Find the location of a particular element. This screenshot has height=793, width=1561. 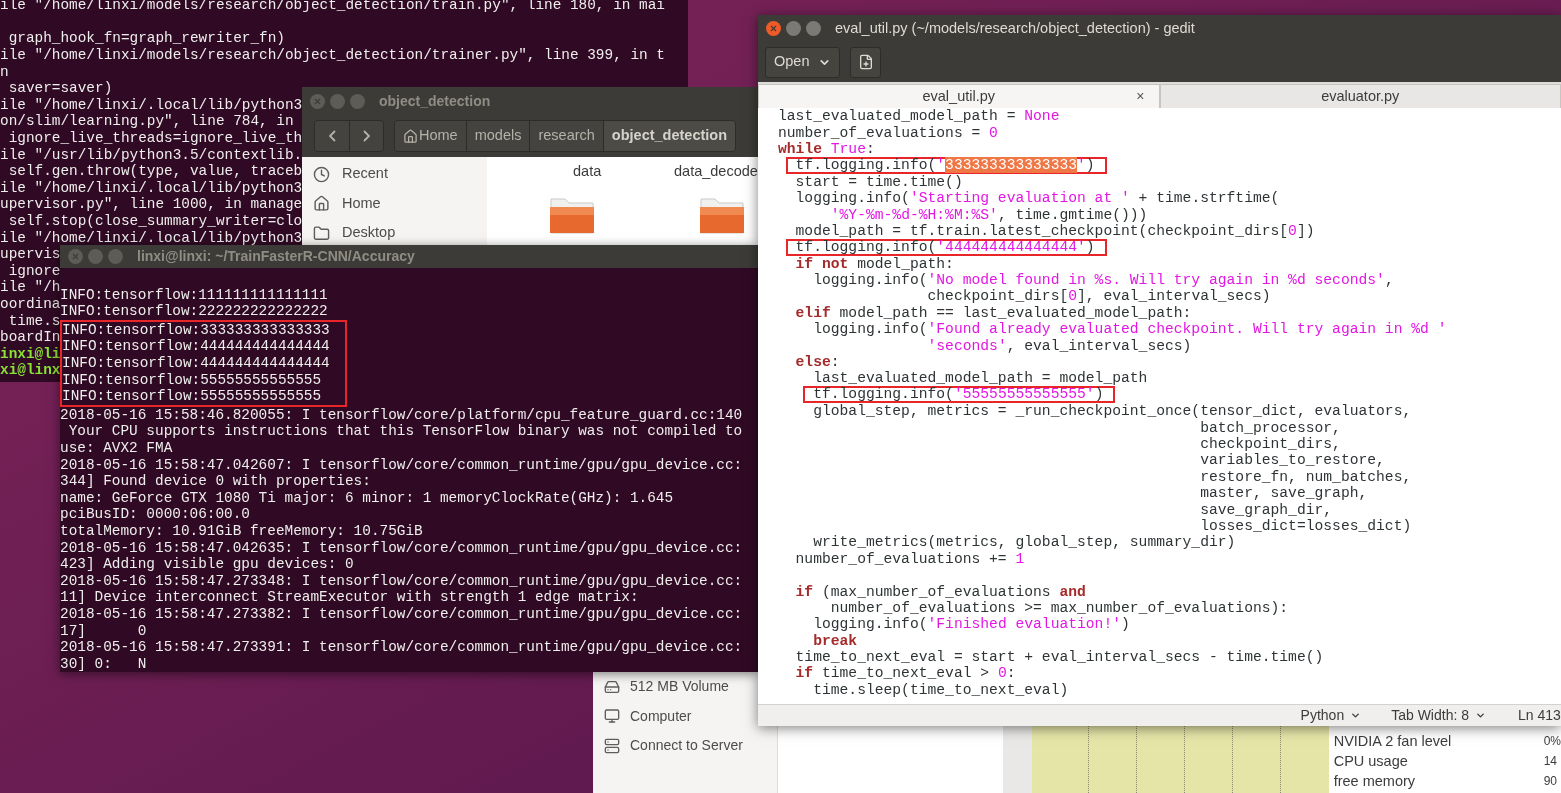

code-line: number_of_evaluations >= max_number_of_evaluations): is located at coordinates (1059, 607).